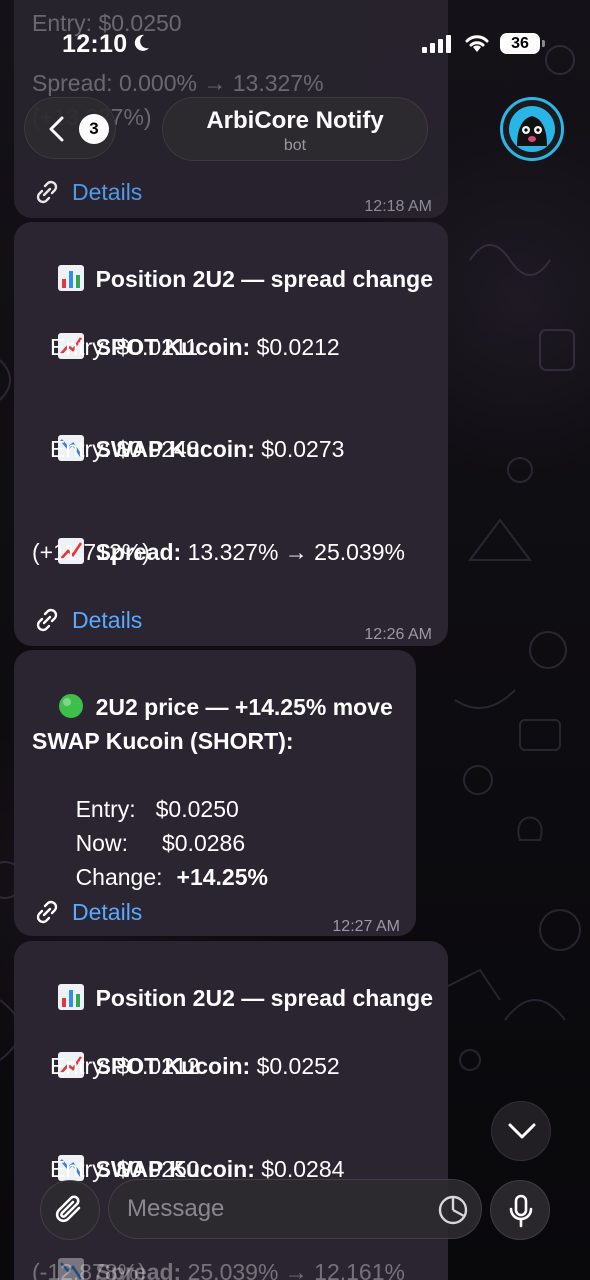  What do you see at coordinates (163, 741) in the screenshot?
I see `swap-title: SWAP Kucoin (SHORT):` at bounding box center [163, 741].